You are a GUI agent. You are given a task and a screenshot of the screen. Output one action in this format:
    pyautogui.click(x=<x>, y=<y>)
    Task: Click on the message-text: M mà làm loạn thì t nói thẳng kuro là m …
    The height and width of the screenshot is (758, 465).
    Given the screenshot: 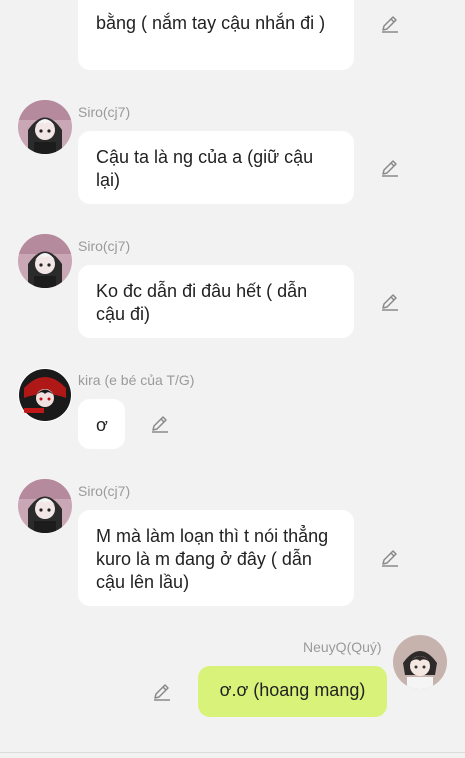 What is the action you would take?
    pyautogui.click(x=215, y=559)
    